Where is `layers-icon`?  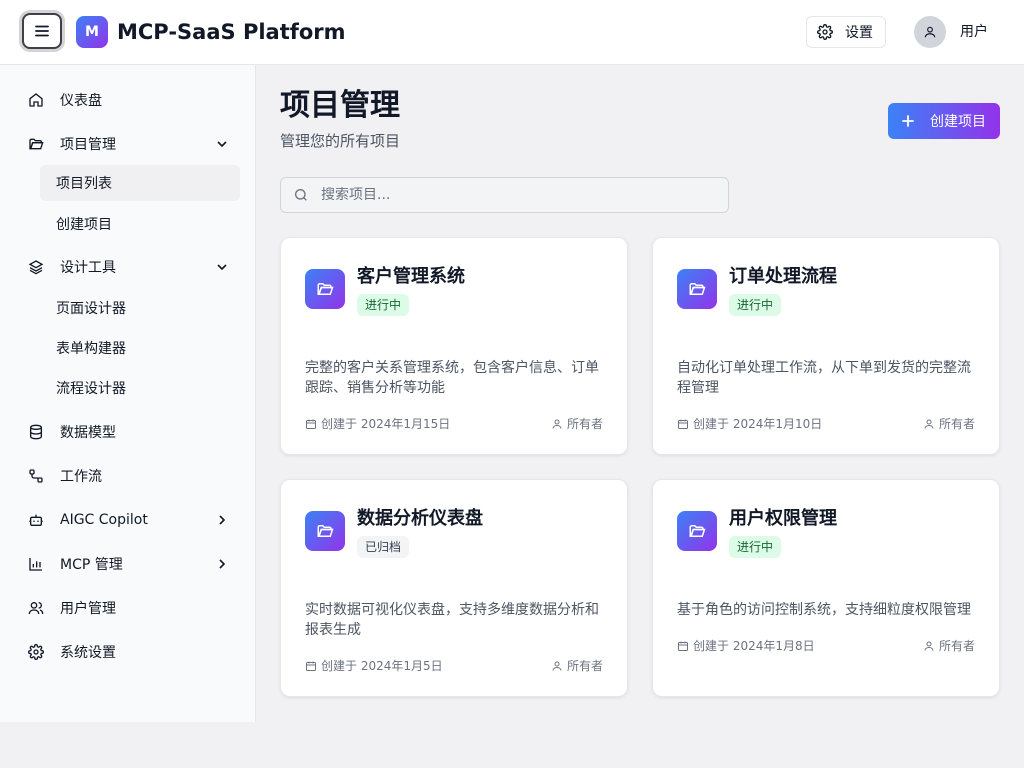
layers-icon is located at coordinates (36, 267).